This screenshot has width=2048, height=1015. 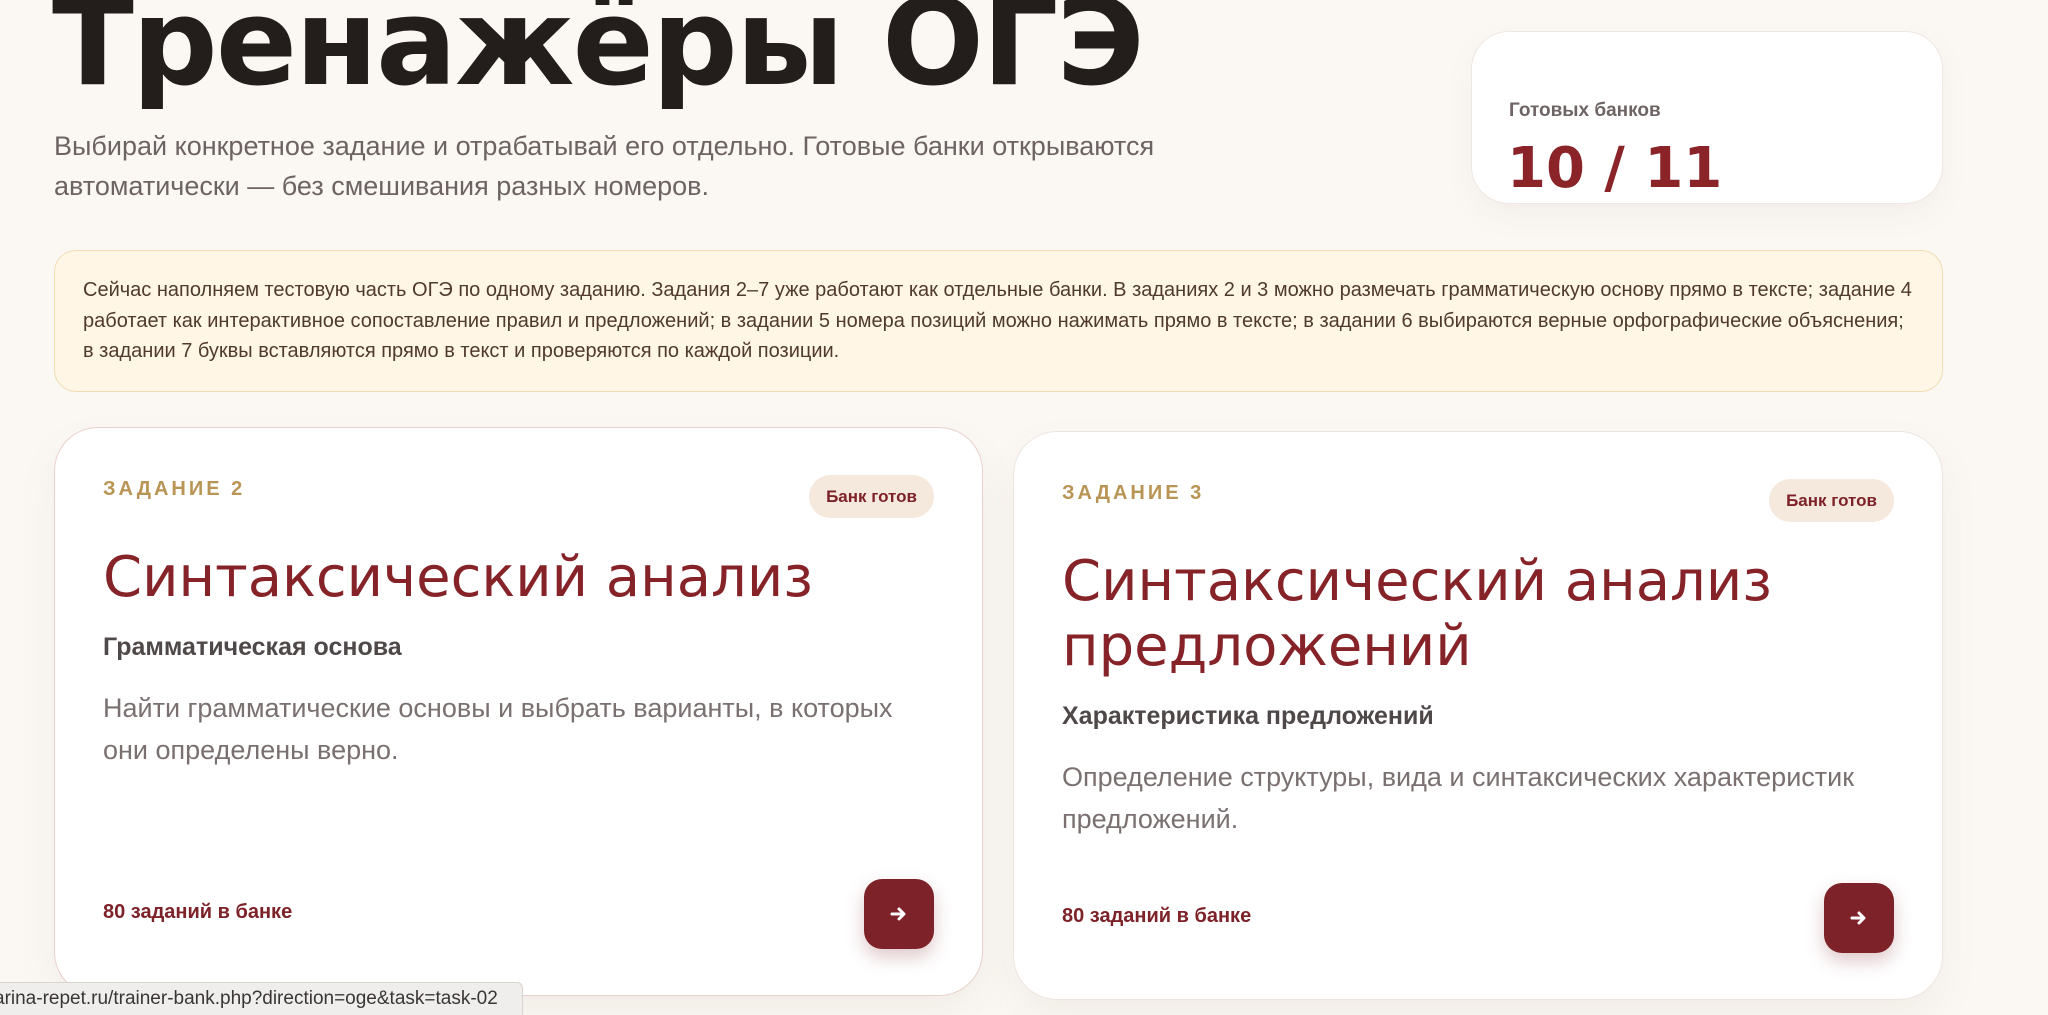 What do you see at coordinates (1615, 168) in the screenshot?
I see `ready-banks-value: 10 / 11` at bounding box center [1615, 168].